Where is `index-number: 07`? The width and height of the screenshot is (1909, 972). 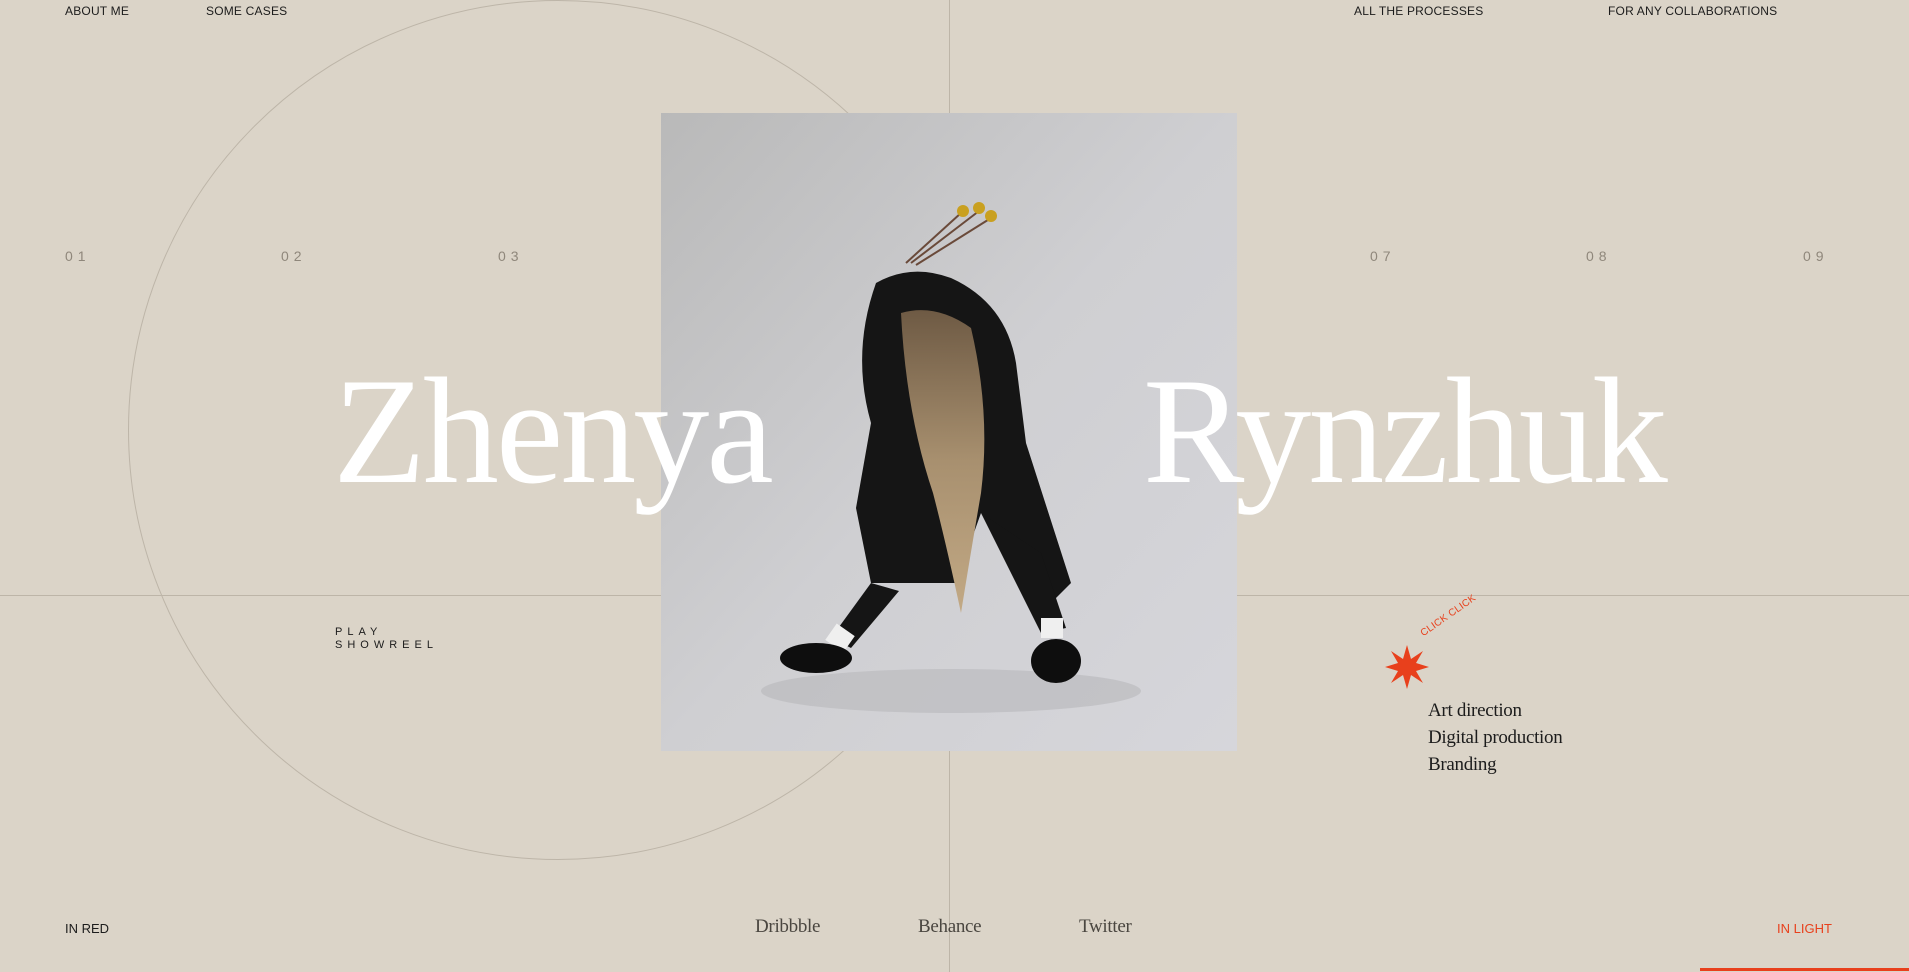
index-number: 07 is located at coordinates (1383, 256).